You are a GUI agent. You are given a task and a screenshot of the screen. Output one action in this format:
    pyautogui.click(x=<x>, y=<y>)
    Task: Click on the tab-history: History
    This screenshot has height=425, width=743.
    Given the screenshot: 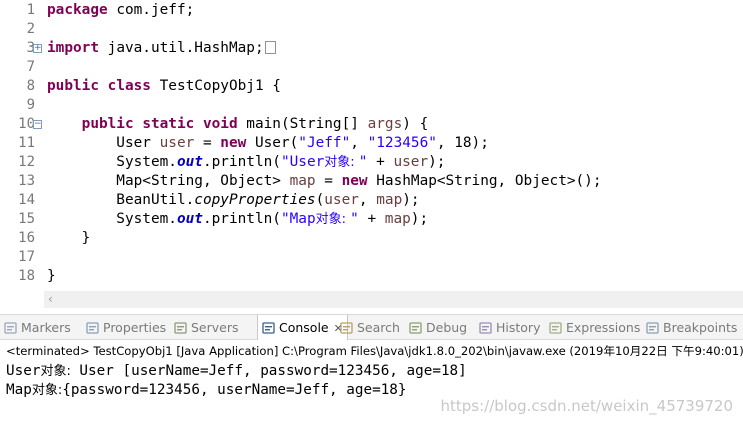 What is the action you would take?
    pyautogui.click(x=509, y=327)
    